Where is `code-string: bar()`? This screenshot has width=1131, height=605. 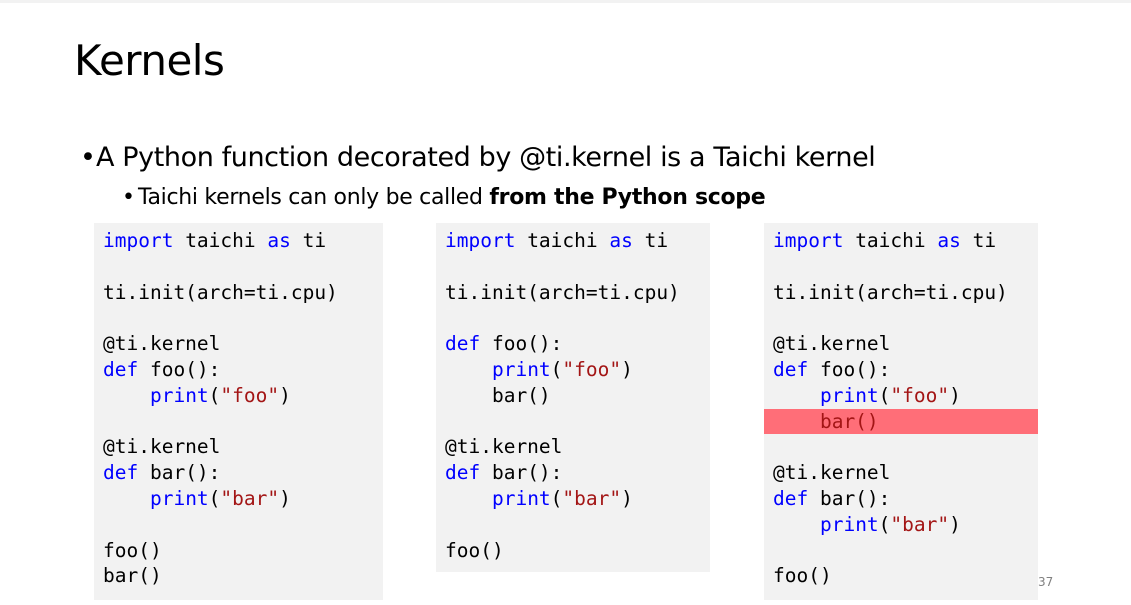 code-string: bar() is located at coordinates (826, 421).